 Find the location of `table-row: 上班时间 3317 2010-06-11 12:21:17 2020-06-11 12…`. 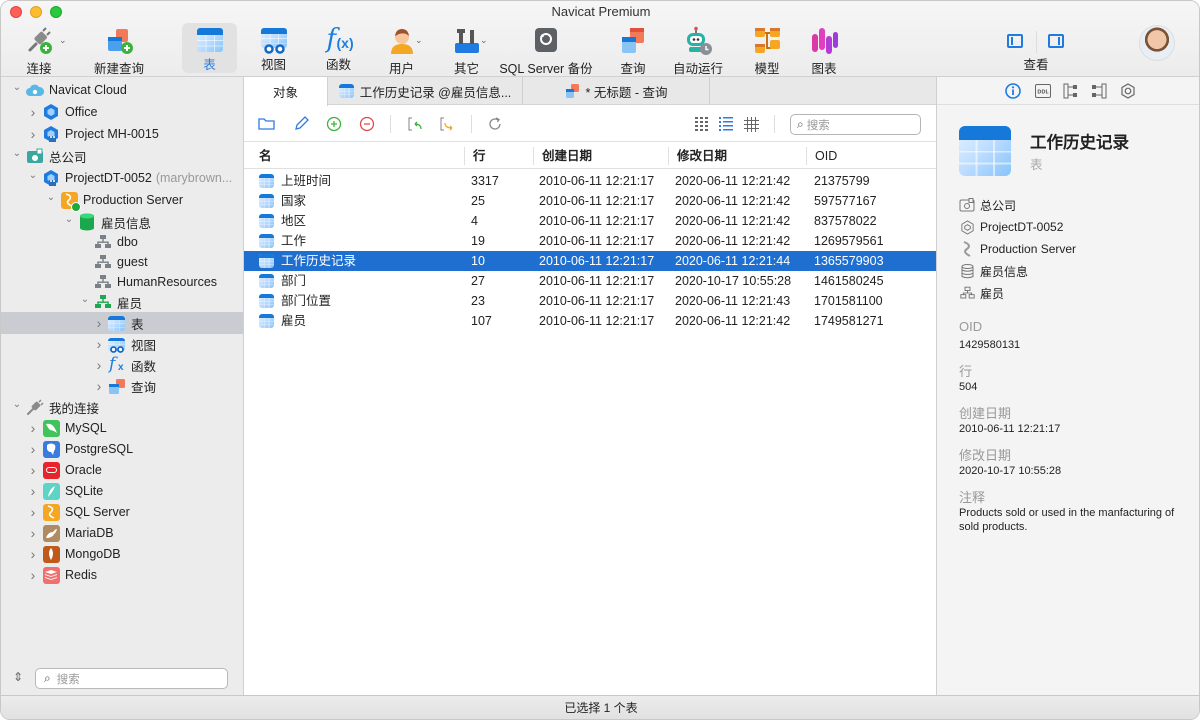

table-row: 上班时间 3317 2010-06-11 12:21:17 2020-06-11 12… is located at coordinates (590, 181).